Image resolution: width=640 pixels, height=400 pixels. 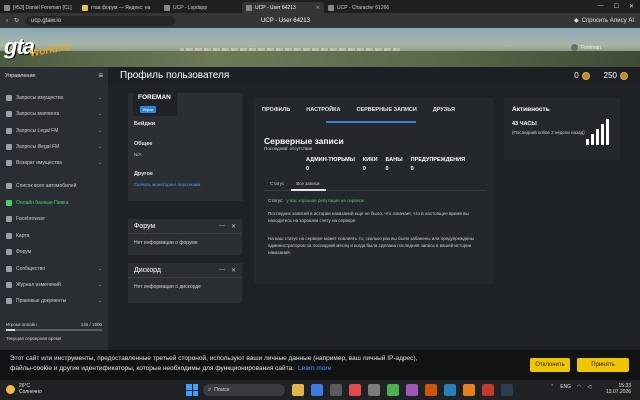 What do you see at coordinates (365, 7) in the screenshot?
I see `browser-tab: UCP - Character 61266` at bounding box center [365, 7].